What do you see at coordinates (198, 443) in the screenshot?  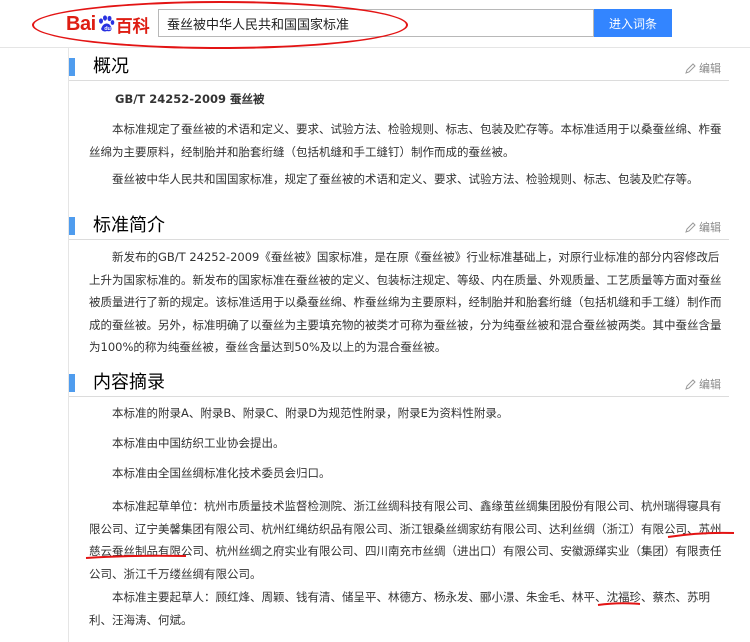 I see `paragraph: 本标准由中国纺织工业协会提出。` at bounding box center [198, 443].